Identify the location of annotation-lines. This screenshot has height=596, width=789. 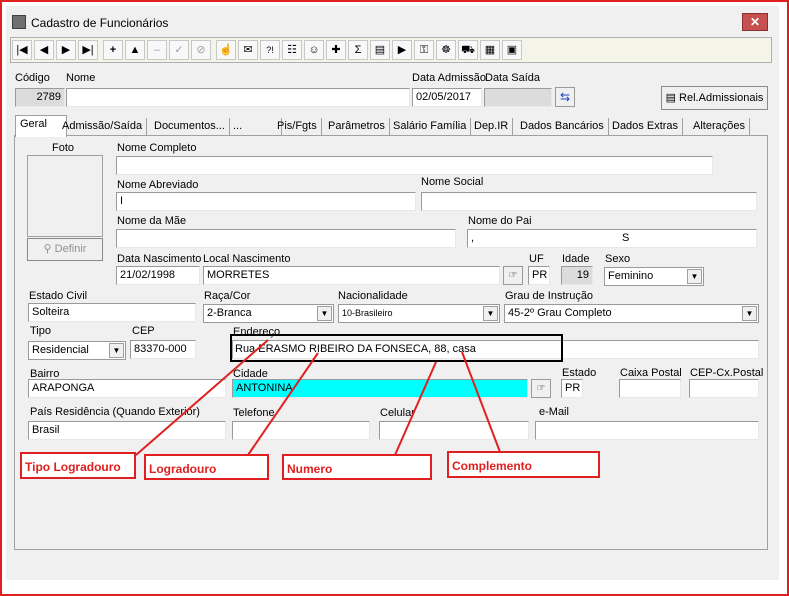
(318, 397).